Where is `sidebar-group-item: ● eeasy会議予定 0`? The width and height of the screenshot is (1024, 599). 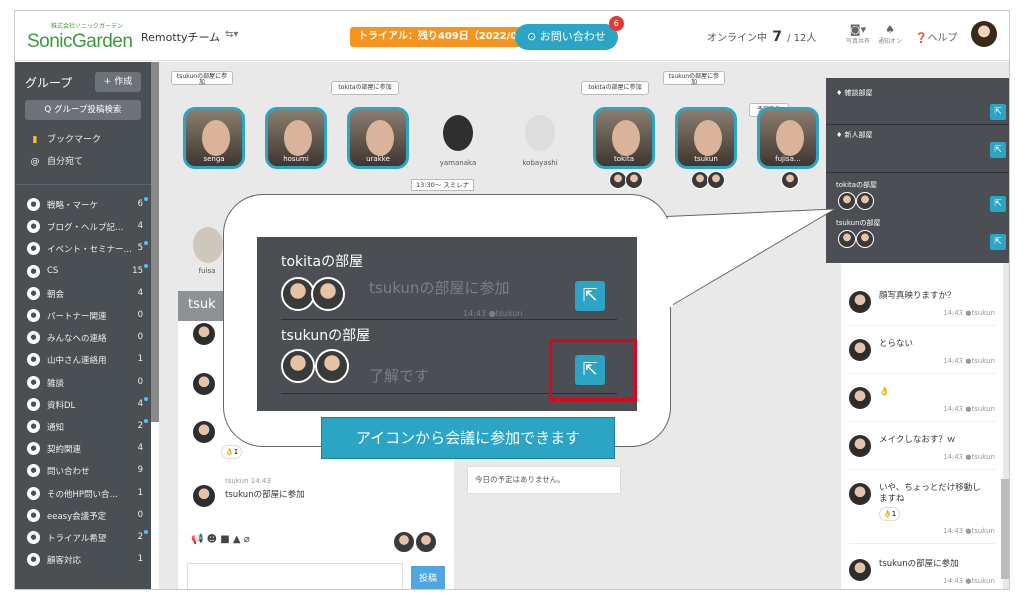 sidebar-group-item: ● eeasy会議予定 0 is located at coordinates (86, 515).